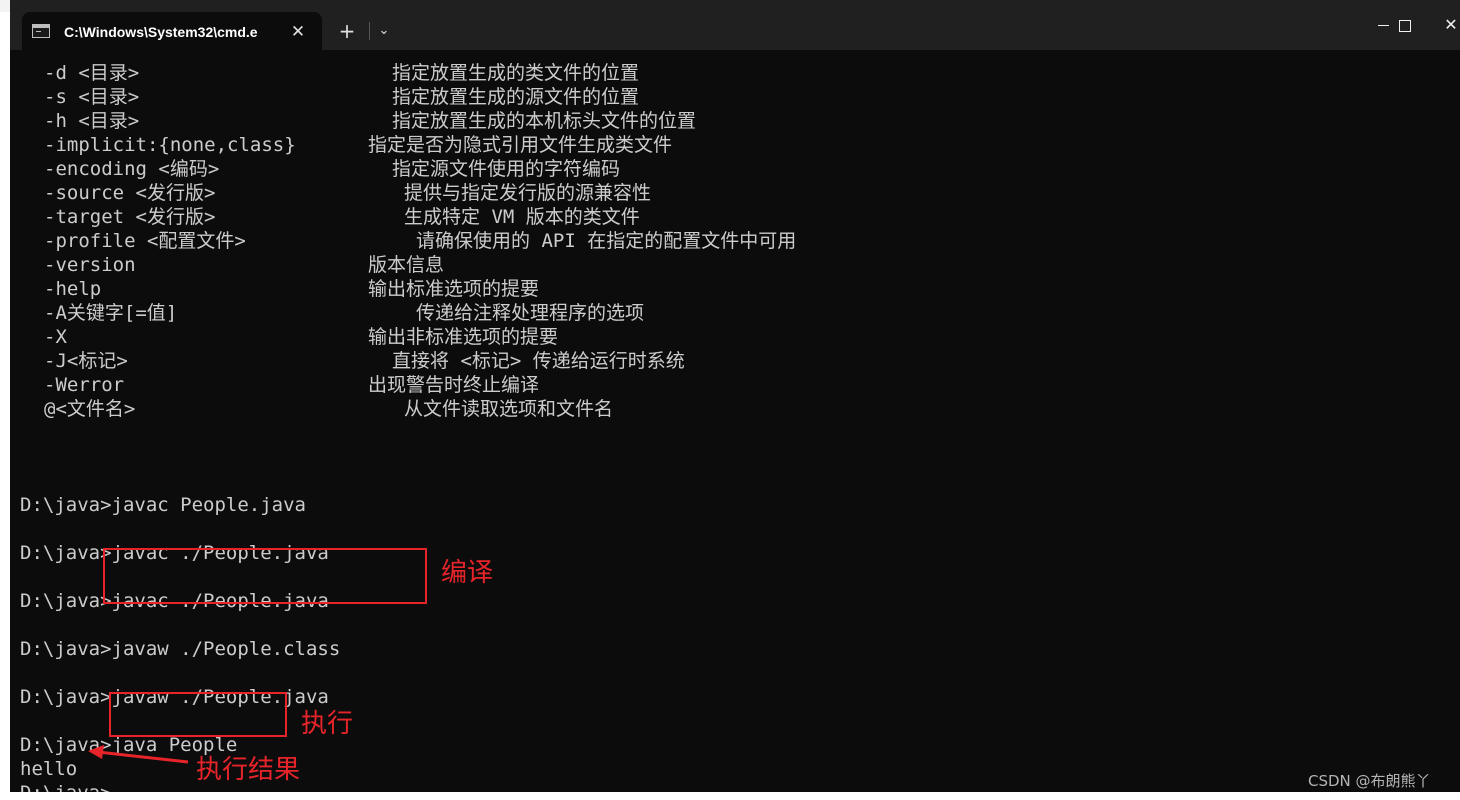 The width and height of the screenshot is (1460, 800). What do you see at coordinates (730, 505) in the screenshot?
I see `command-line: D:\java>javac People.java` at bounding box center [730, 505].